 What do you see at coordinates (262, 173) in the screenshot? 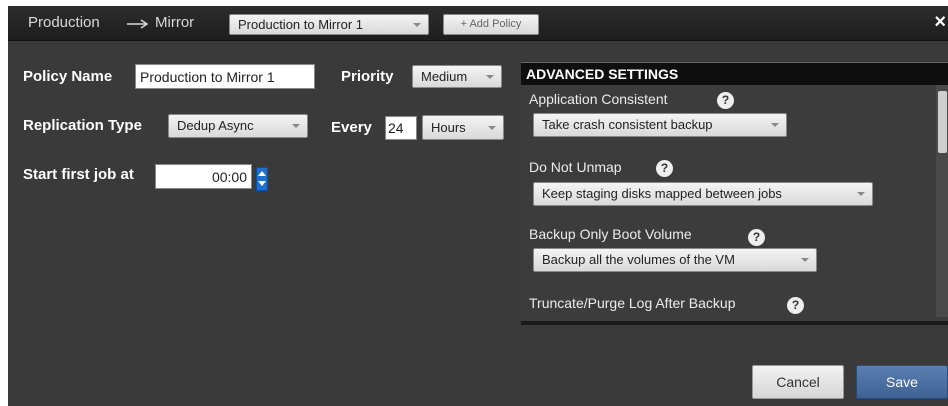
I see `stepper-up-icon` at bounding box center [262, 173].